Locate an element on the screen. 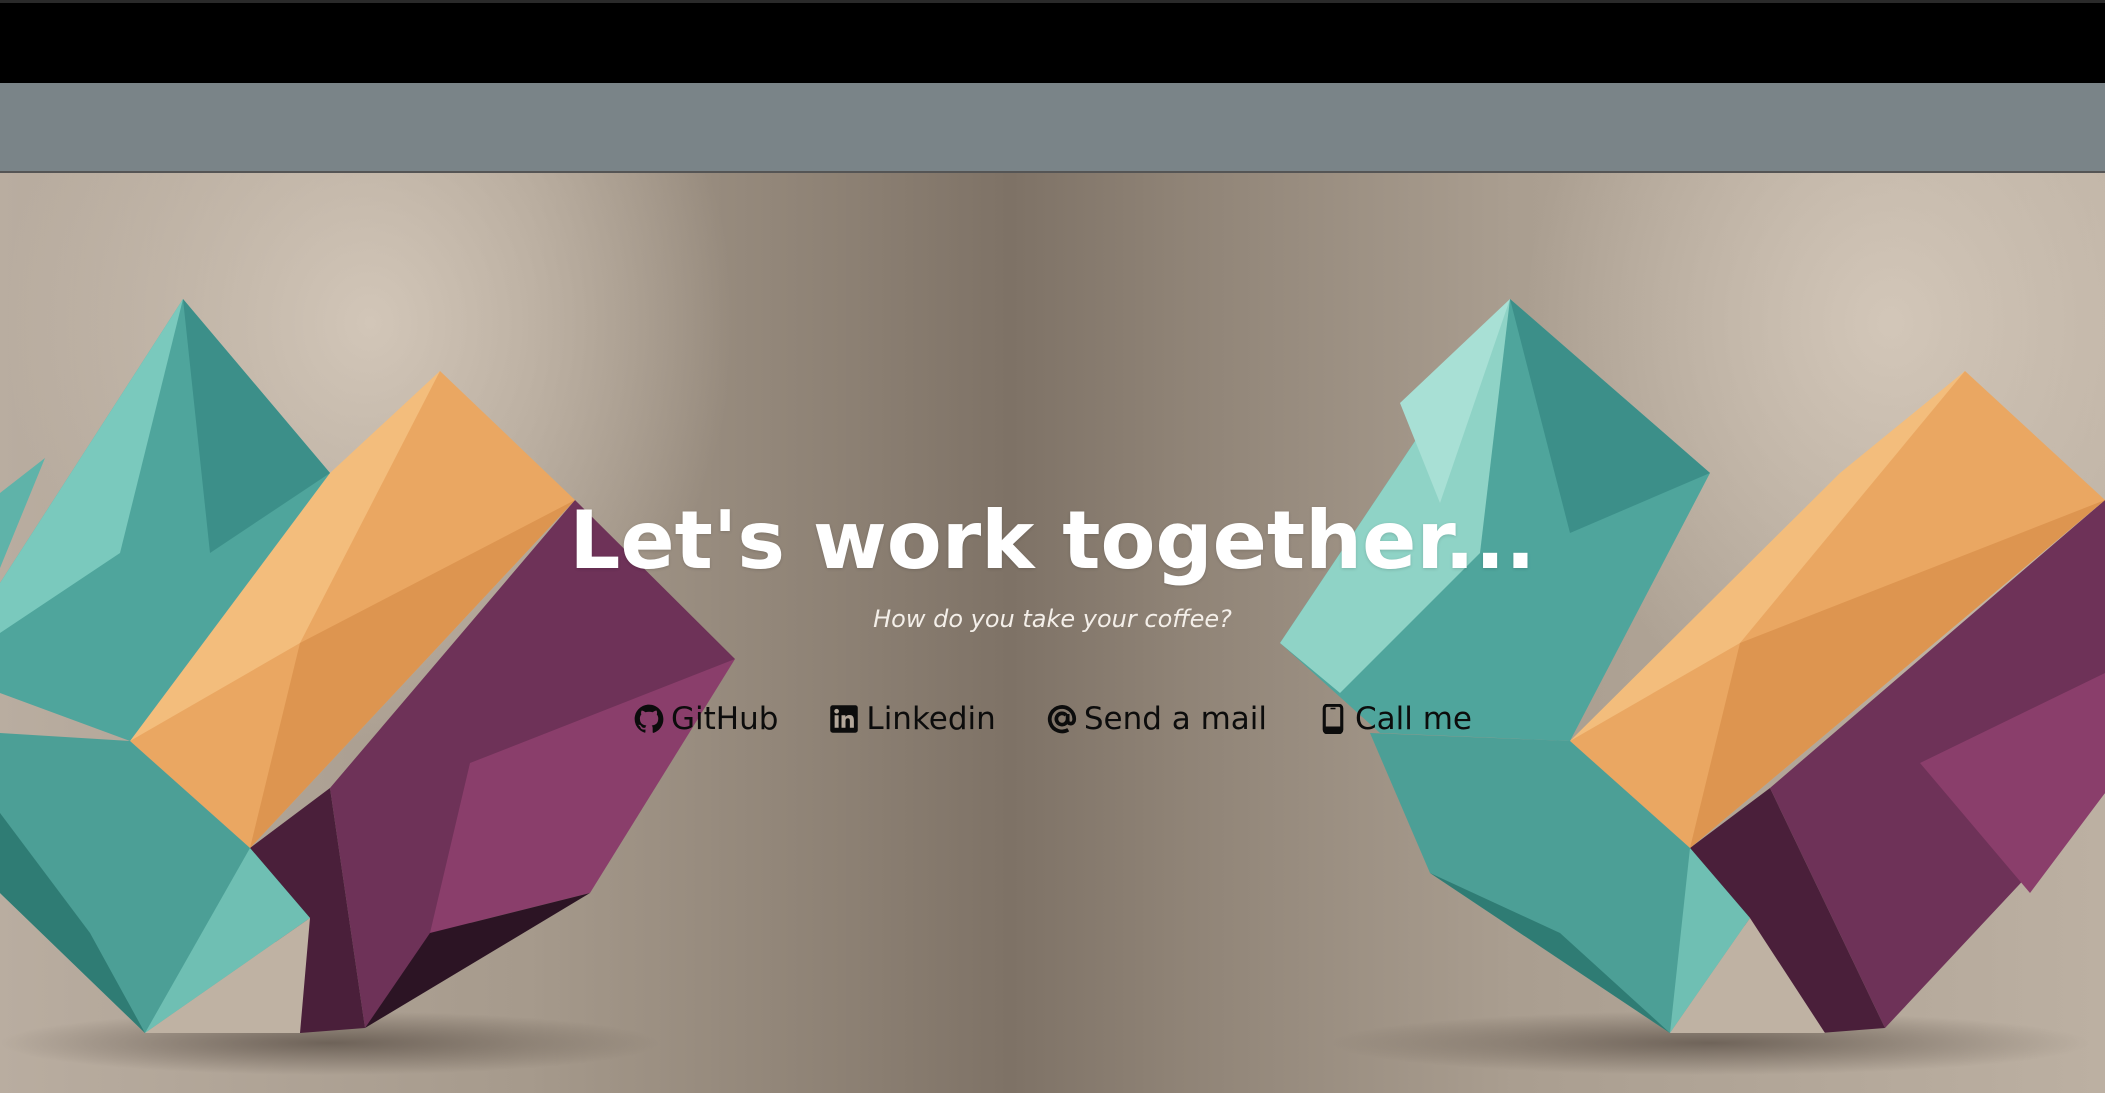  github-icon is located at coordinates (649, 719).